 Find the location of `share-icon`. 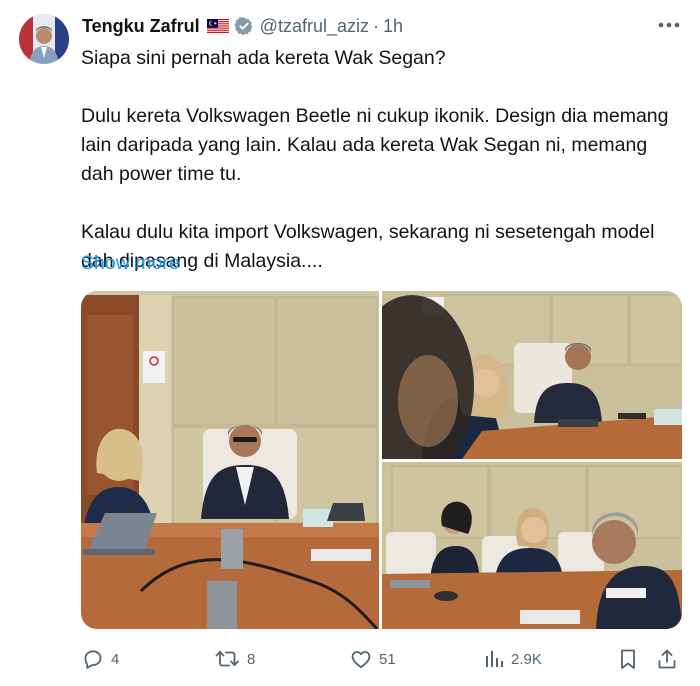

share-icon is located at coordinates (667, 659).